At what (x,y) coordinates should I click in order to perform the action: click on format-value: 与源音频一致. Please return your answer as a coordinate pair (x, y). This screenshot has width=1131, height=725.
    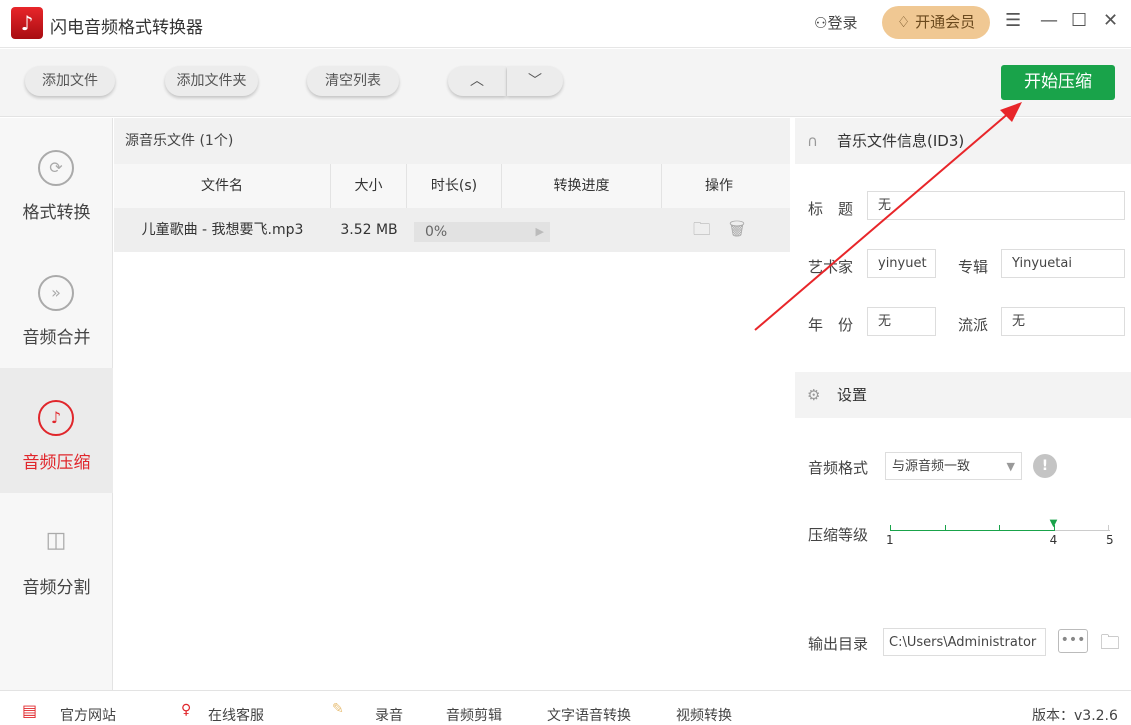
    Looking at the image, I should click on (931, 466).